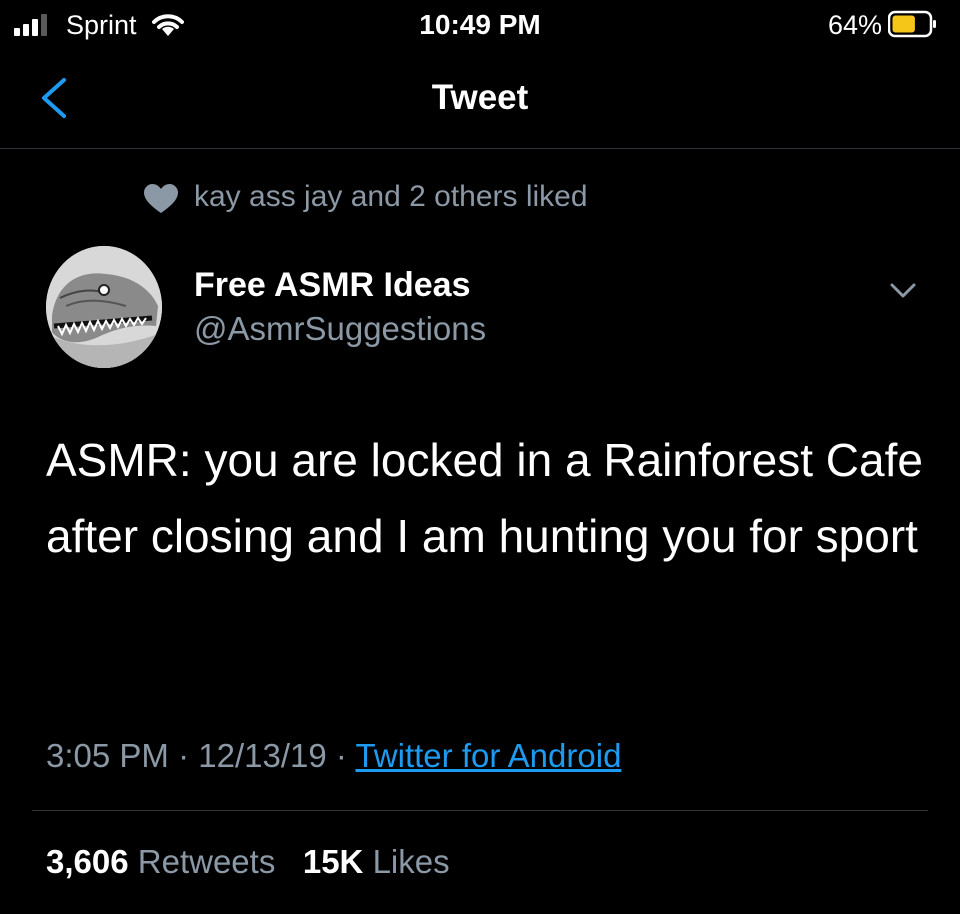 This screenshot has width=960, height=914. Describe the element at coordinates (391, 197) in the screenshot. I see `social-context-text: kay ass jay and 2 others liked` at that location.